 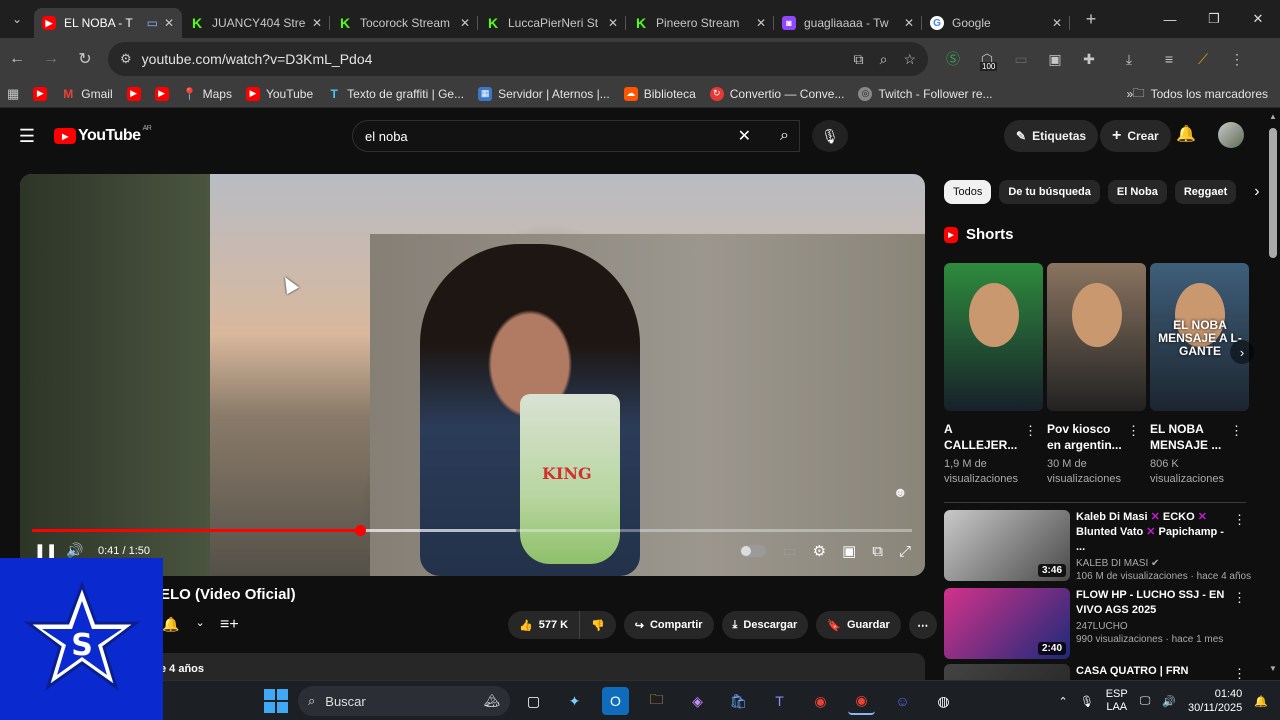 I want to click on short-thumbnail, so click(x=993, y=337).